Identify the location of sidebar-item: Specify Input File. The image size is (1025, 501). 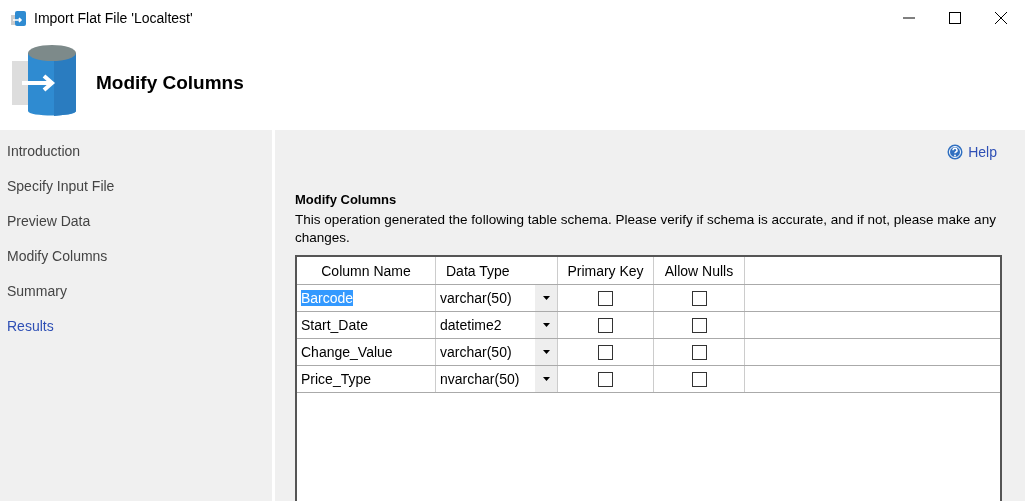
(136, 194).